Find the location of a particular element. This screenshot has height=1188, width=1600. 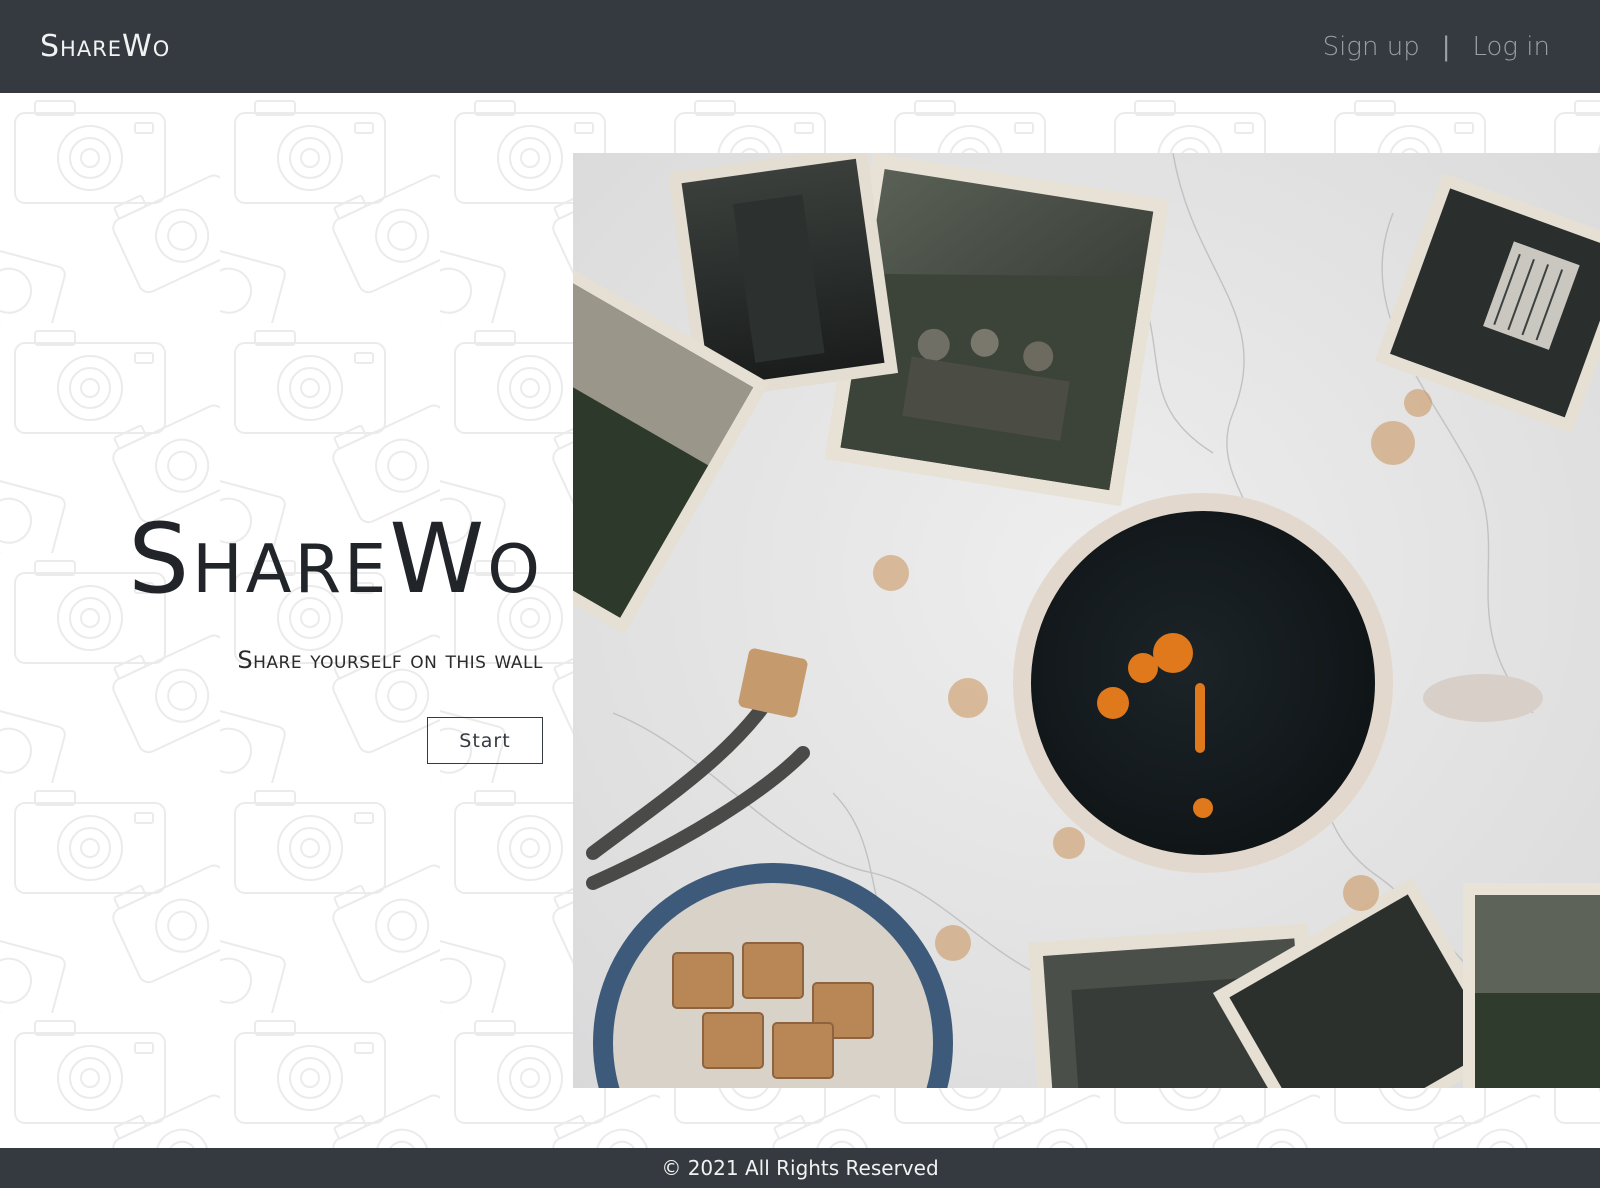

footer: © 2021 All Rights Reserved is located at coordinates (800, 1168).